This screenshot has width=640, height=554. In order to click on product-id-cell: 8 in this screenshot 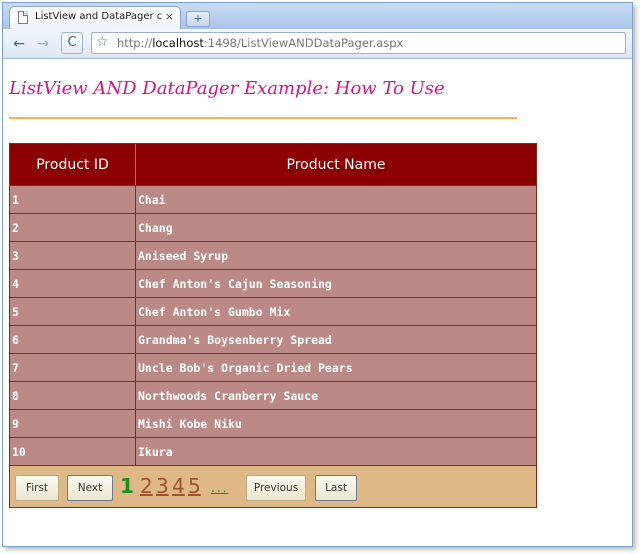, I will do `click(73, 395)`.